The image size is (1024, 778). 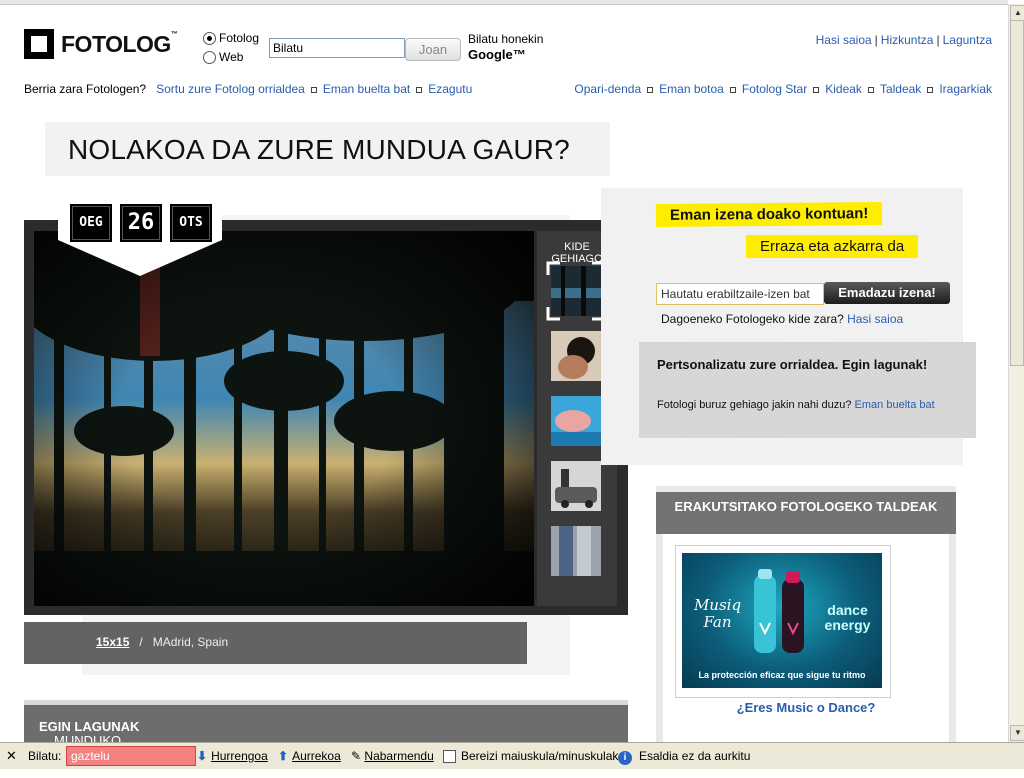 What do you see at coordinates (900, 89) in the screenshot?
I see `groups-link: Taldeak` at bounding box center [900, 89].